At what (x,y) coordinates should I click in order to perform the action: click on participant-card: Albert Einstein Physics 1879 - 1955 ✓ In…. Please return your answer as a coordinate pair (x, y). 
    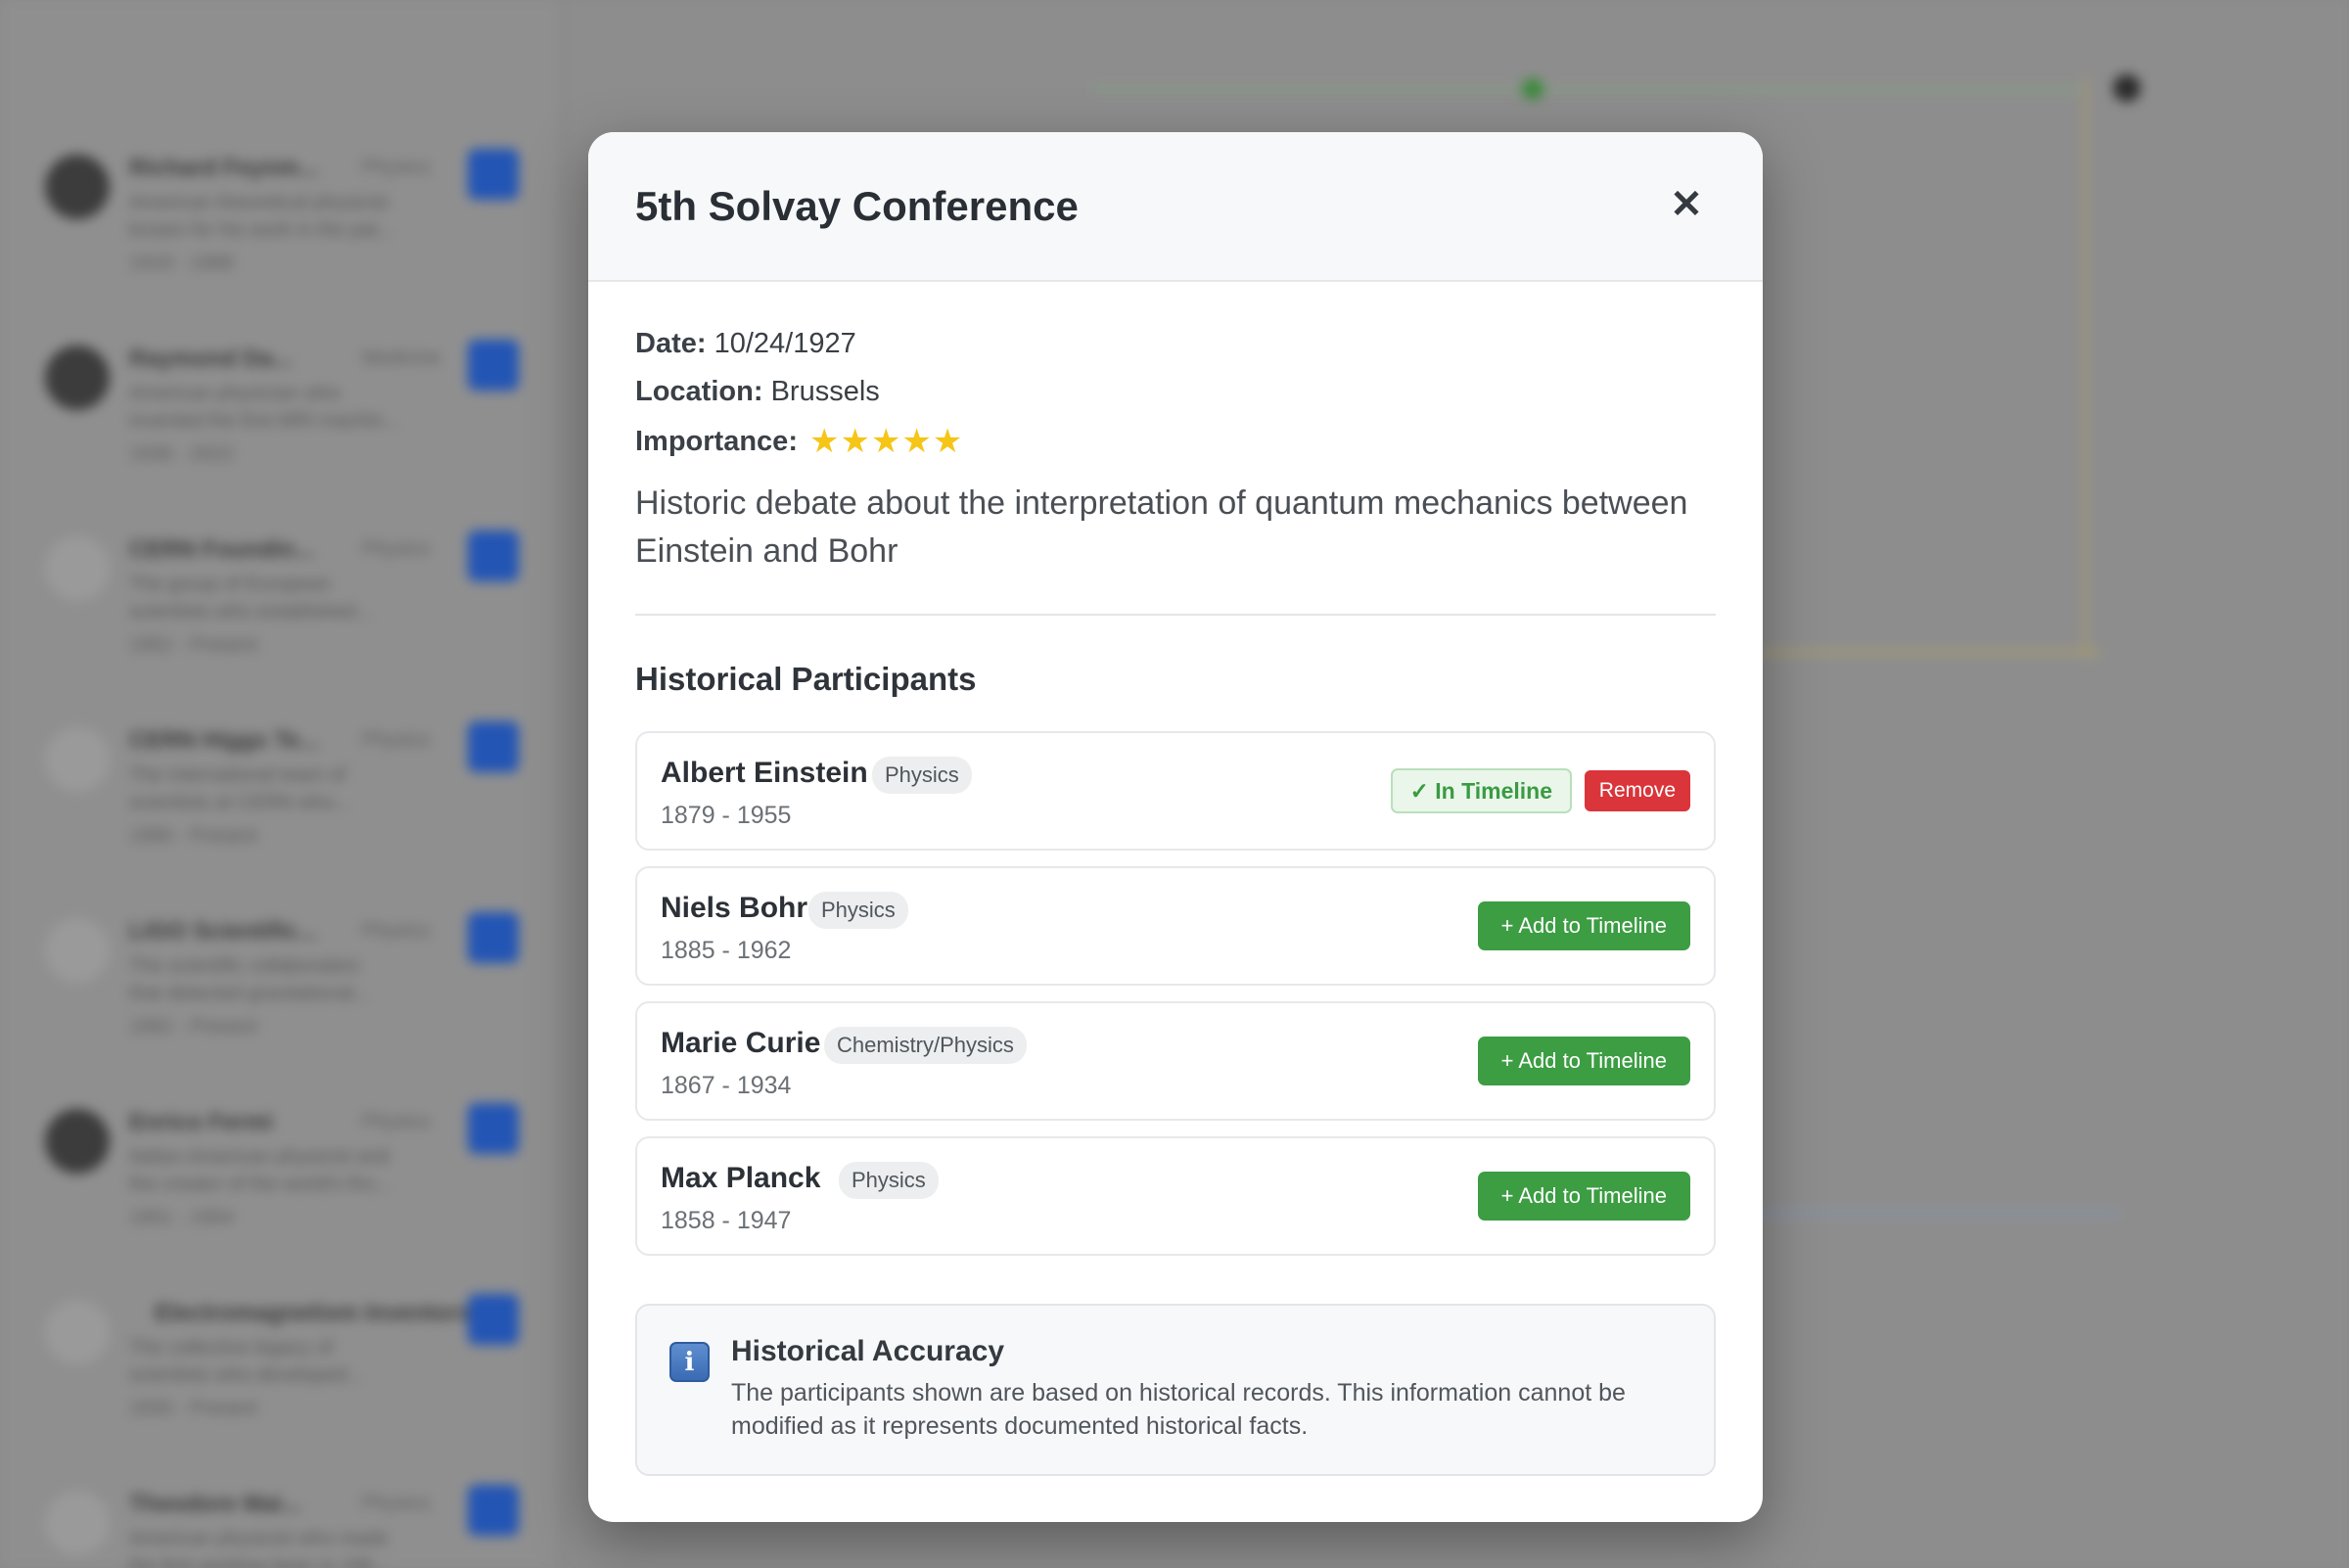
    Looking at the image, I should click on (1175, 791).